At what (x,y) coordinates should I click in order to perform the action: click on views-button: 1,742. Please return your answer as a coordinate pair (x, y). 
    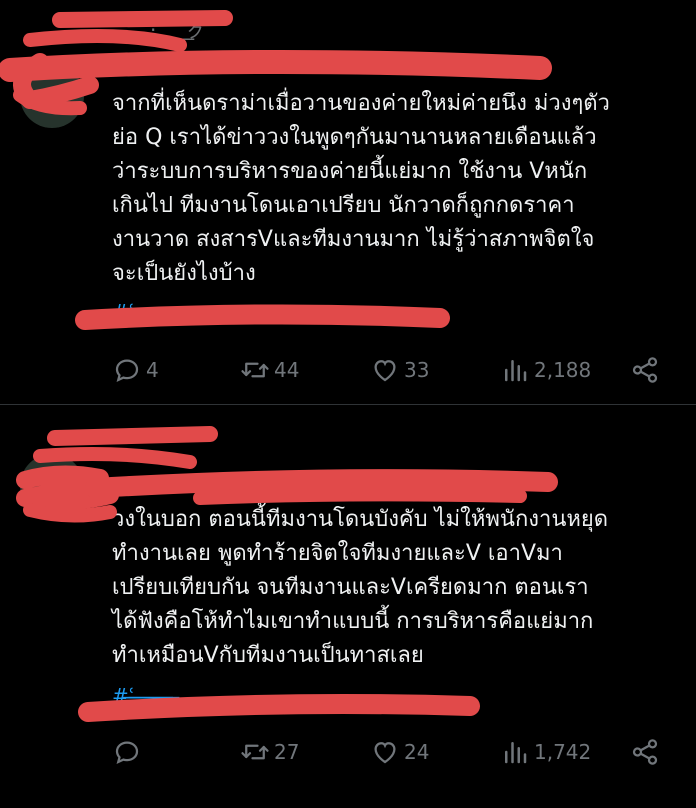
    Looking at the image, I should click on (545, 752).